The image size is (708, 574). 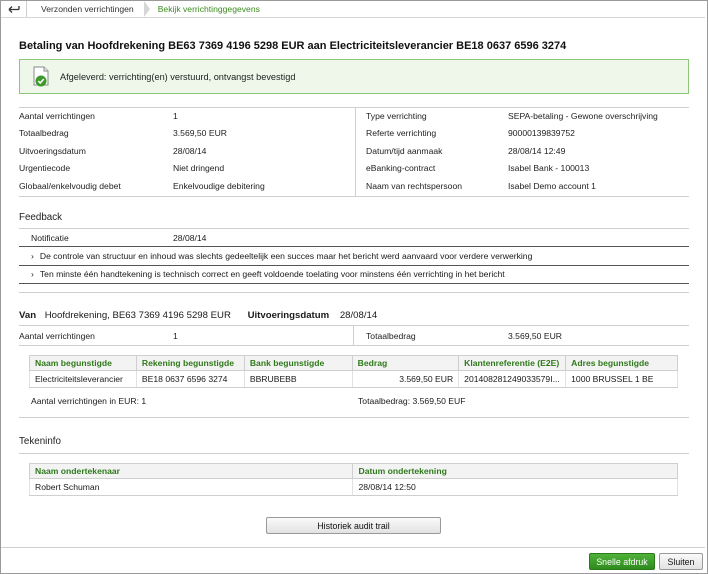 What do you see at coordinates (515, 487) in the screenshot?
I see `signature-date: 28/08/14 12:50` at bounding box center [515, 487].